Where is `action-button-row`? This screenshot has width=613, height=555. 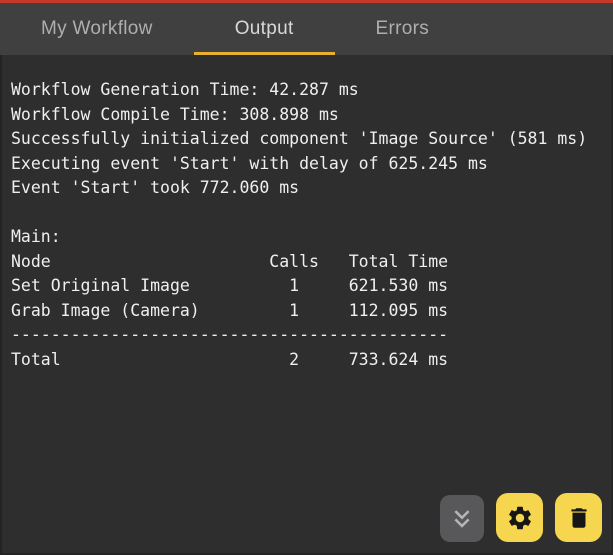 action-button-row is located at coordinates (521, 517).